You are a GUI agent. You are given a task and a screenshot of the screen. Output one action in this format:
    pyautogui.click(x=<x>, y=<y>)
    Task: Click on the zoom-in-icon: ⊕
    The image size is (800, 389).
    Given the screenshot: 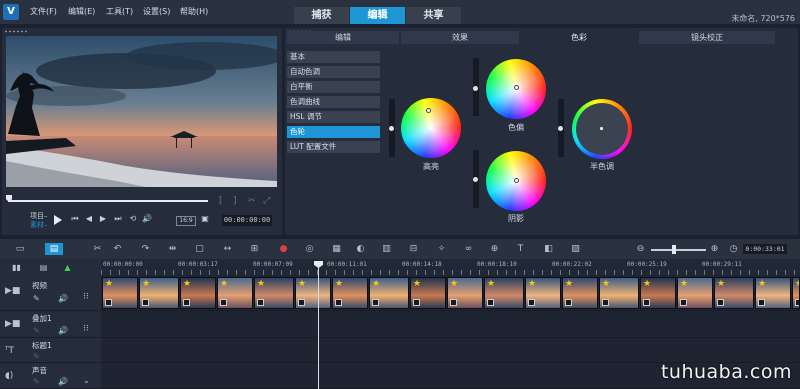 What is the action you would take?
    pyautogui.click(x=714, y=249)
    